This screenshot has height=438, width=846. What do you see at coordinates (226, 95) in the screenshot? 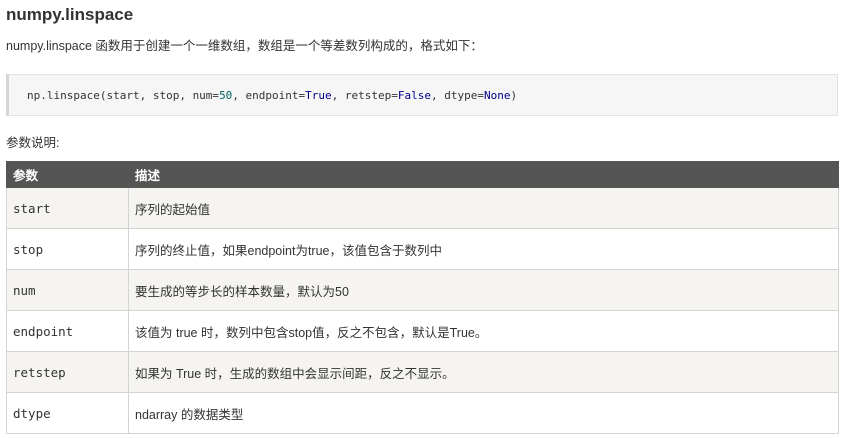
I see `code-num-value: 50` at bounding box center [226, 95].